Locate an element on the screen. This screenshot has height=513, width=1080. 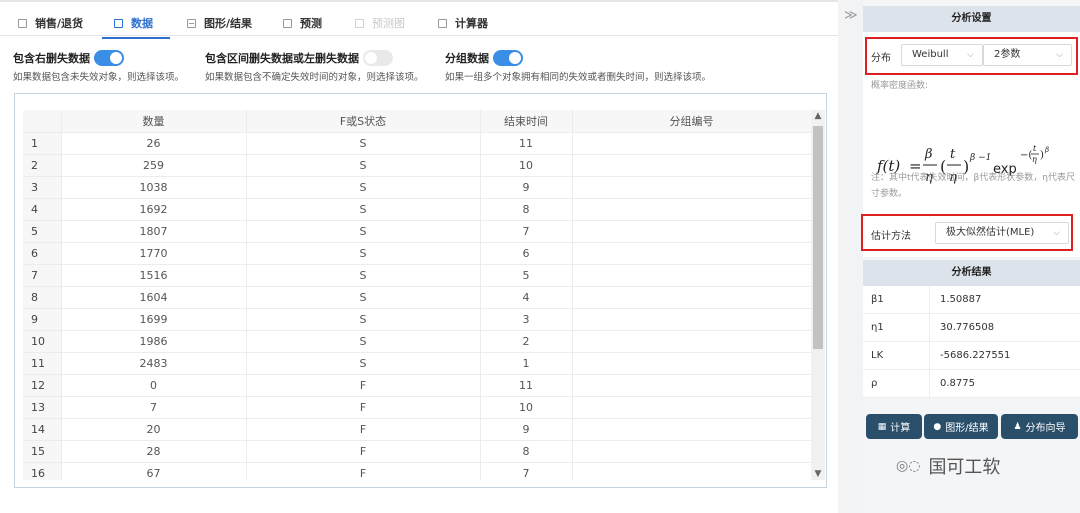
parameter-select: 2参数 ⌵ is located at coordinates (1027, 55).